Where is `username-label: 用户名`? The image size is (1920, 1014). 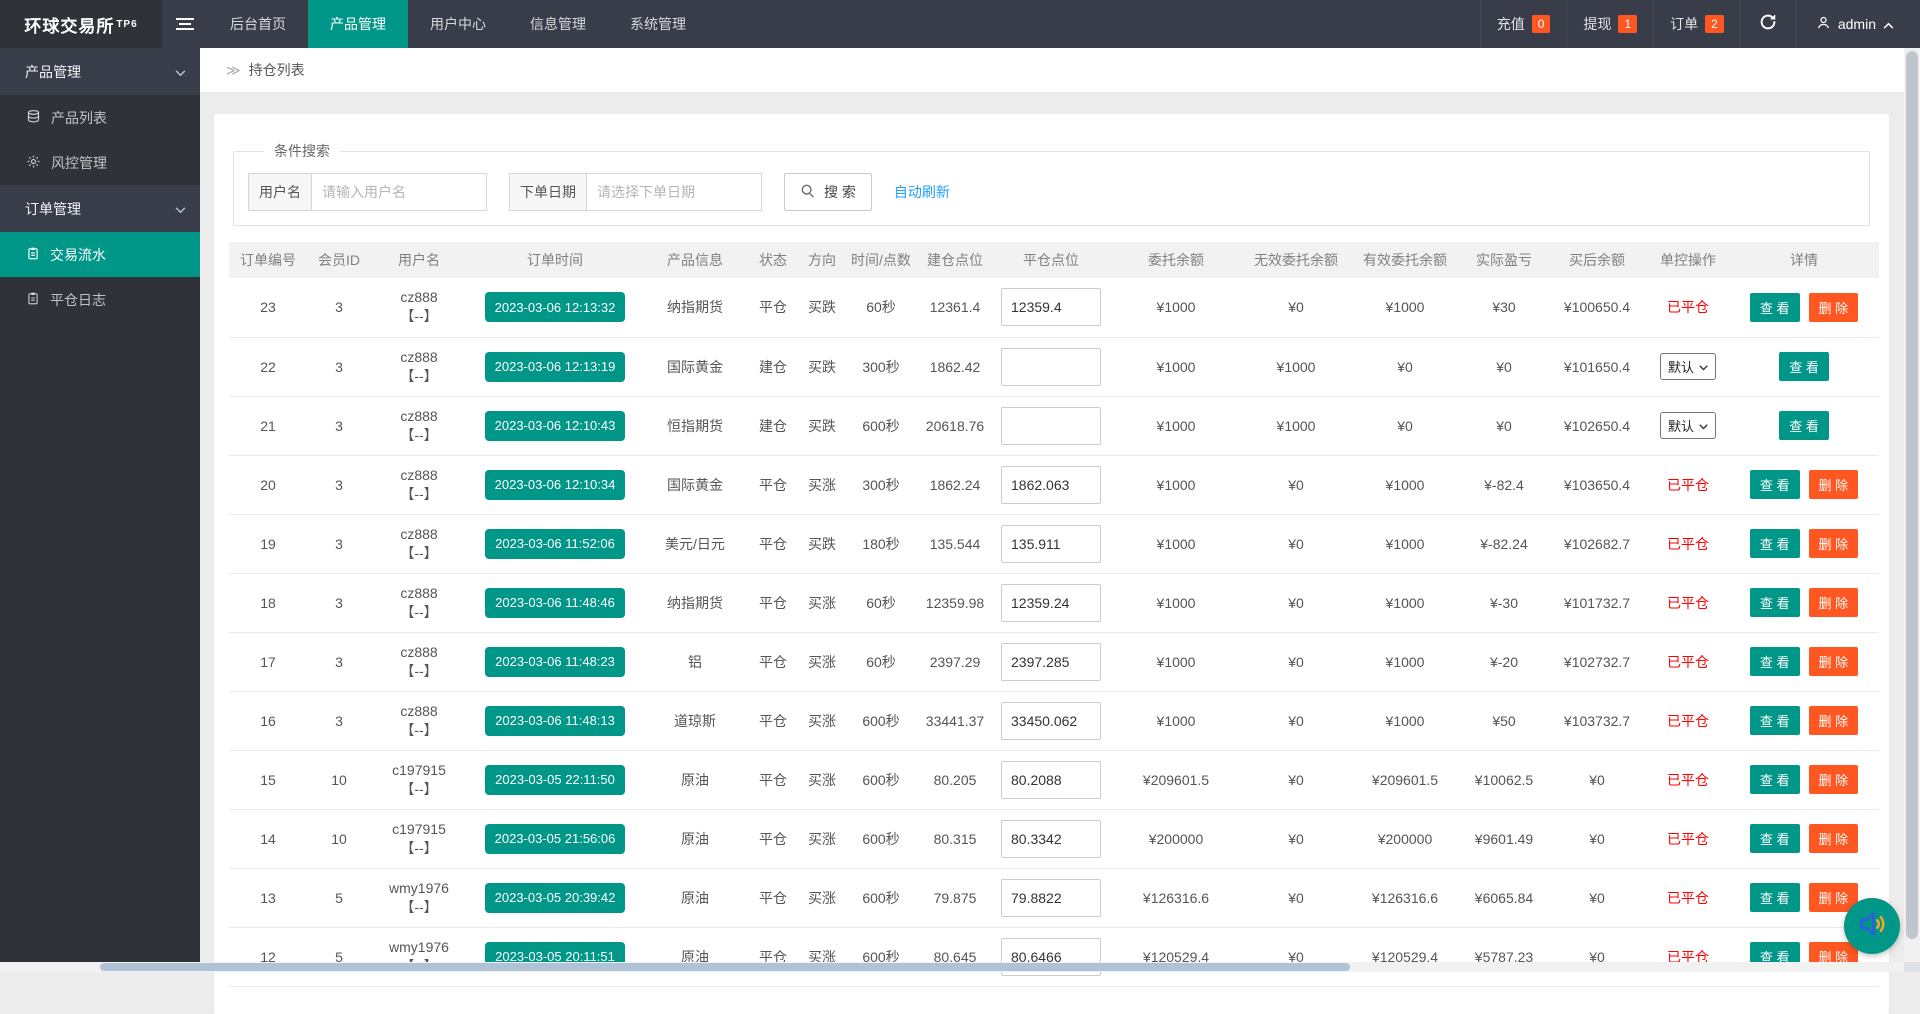 username-label: 用户名 is located at coordinates (279, 192).